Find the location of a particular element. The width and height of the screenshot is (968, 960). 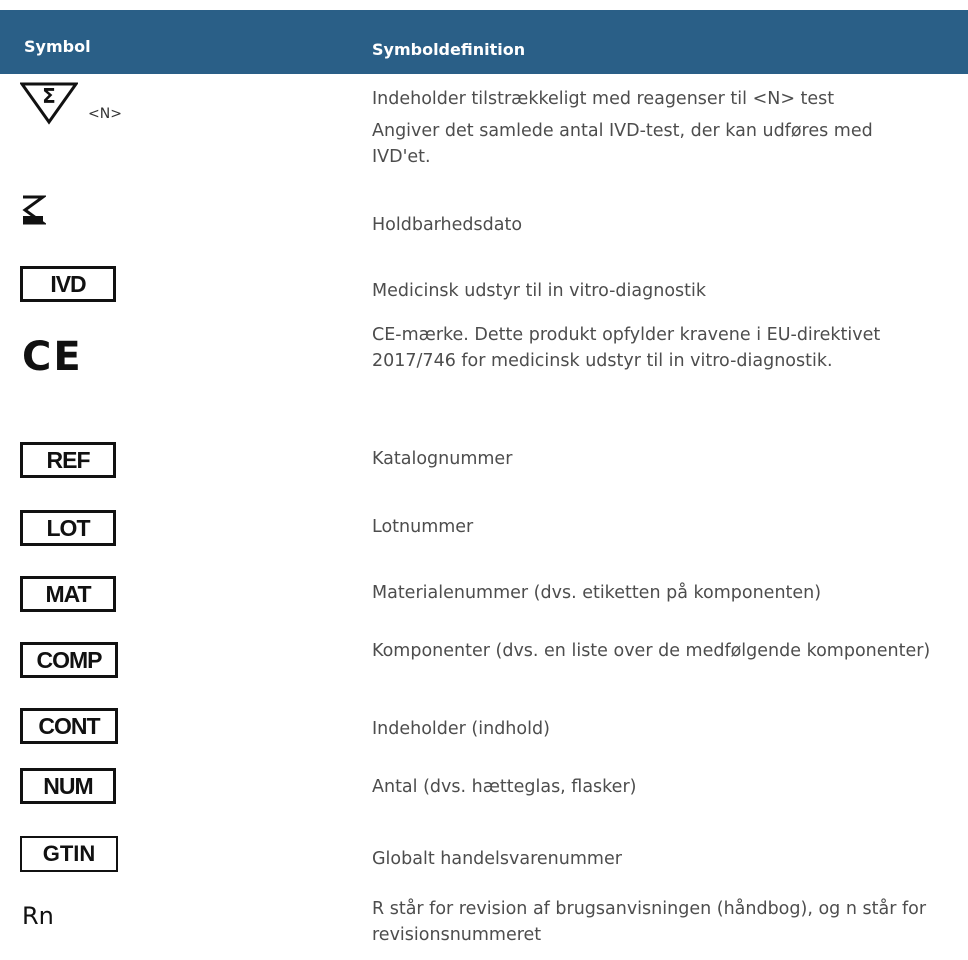

definition: Lotnummer is located at coordinates (423, 527).